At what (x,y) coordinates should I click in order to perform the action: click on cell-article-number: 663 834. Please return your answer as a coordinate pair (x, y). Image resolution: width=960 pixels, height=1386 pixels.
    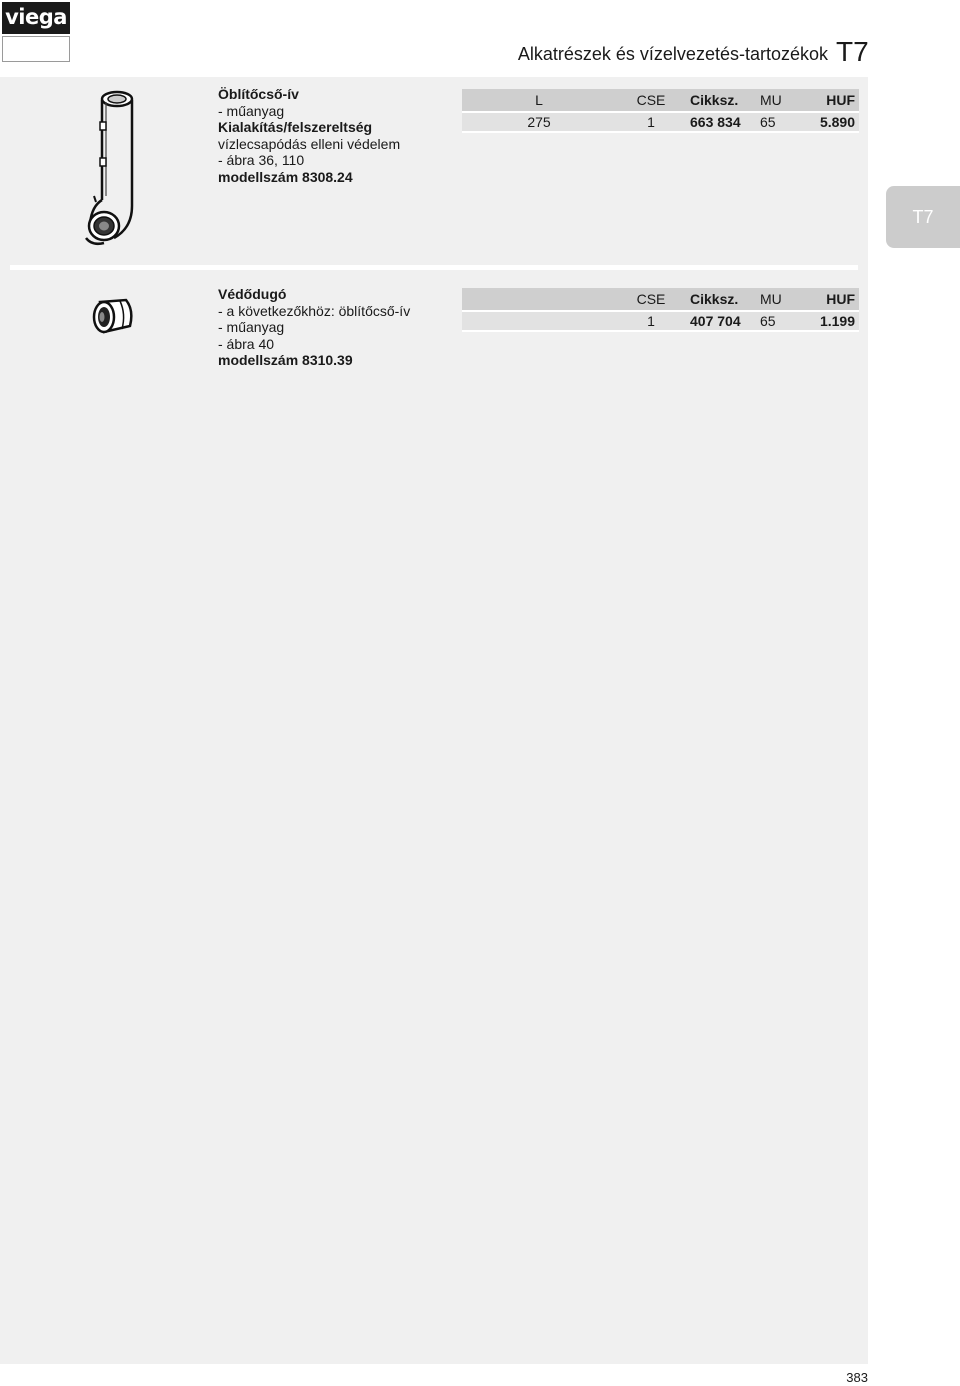
    Looking at the image, I should click on (721, 122).